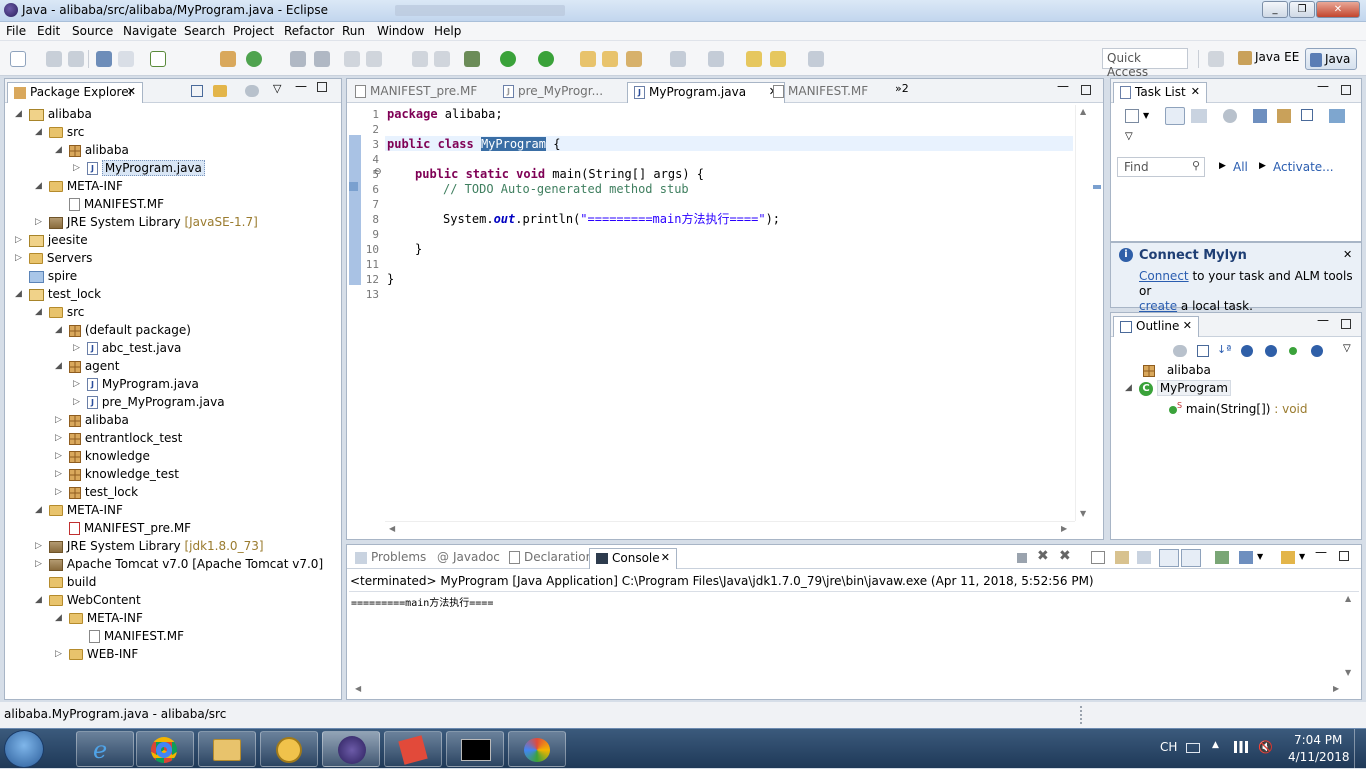 This screenshot has height=769, width=1366. Describe the element at coordinates (158, 59) in the screenshot. I see `task-icon` at that location.